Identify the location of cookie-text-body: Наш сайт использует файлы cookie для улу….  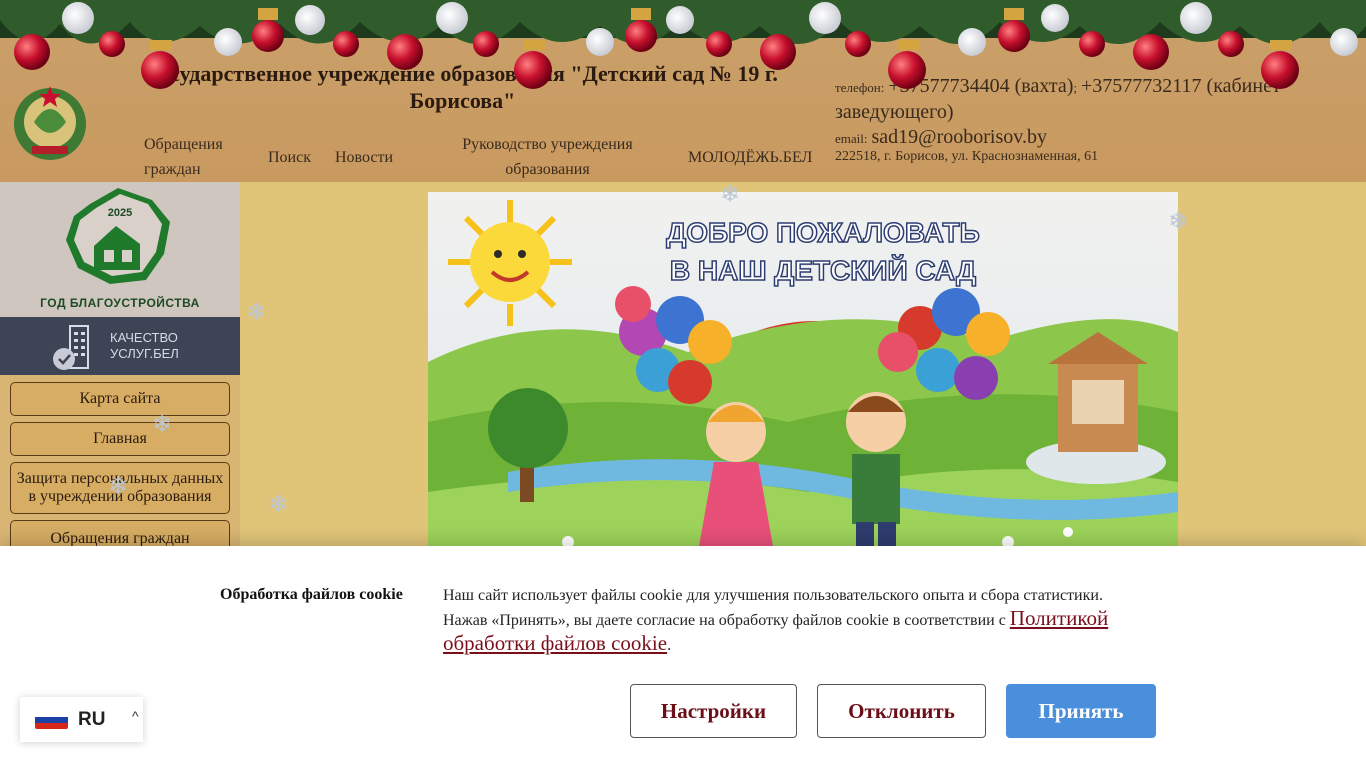
(773, 608).